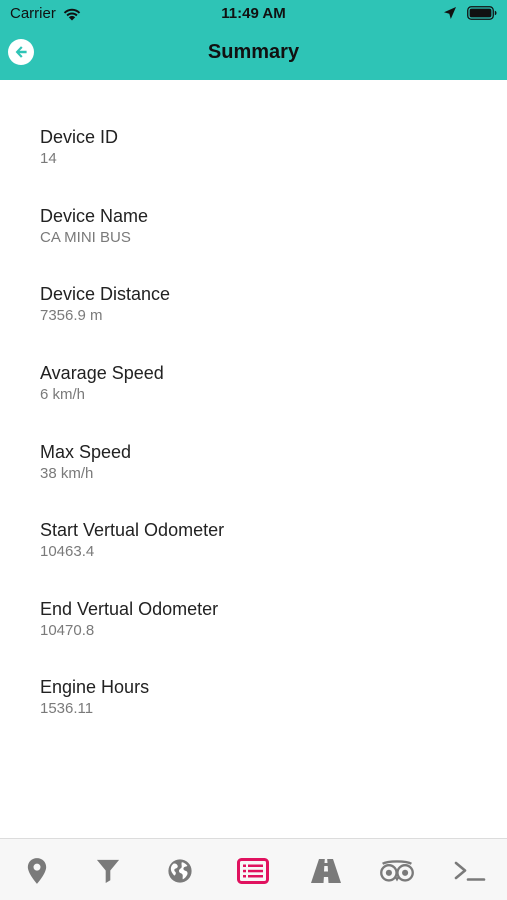 Image resolution: width=507 pixels, height=900 pixels. I want to click on status-right-group, so click(470, 13).